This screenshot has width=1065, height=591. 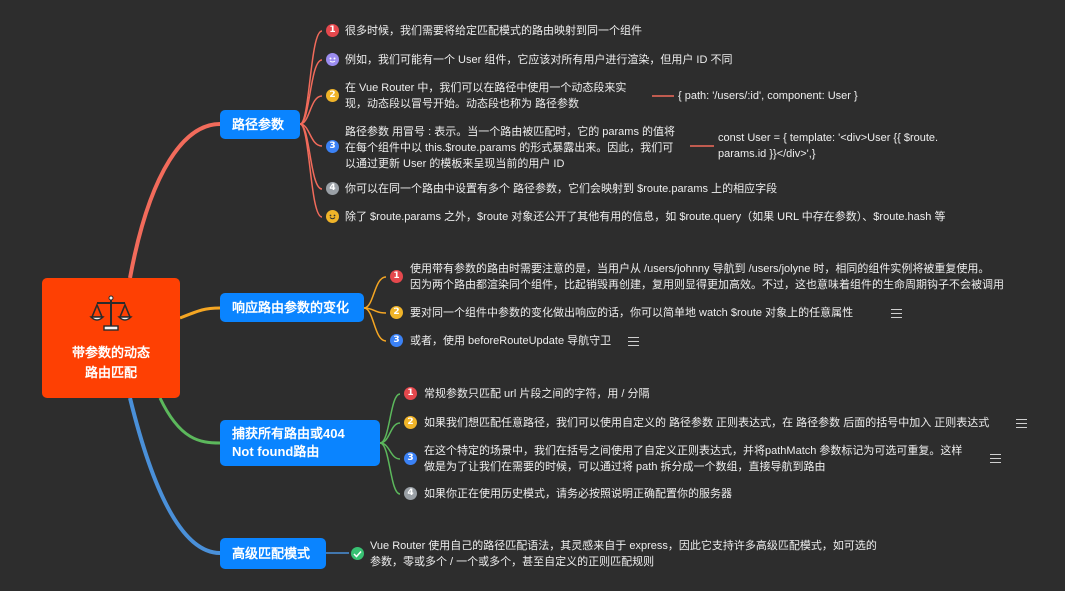 I want to click on topic-react-params: 响应路由参数的变化, so click(x=292, y=307).